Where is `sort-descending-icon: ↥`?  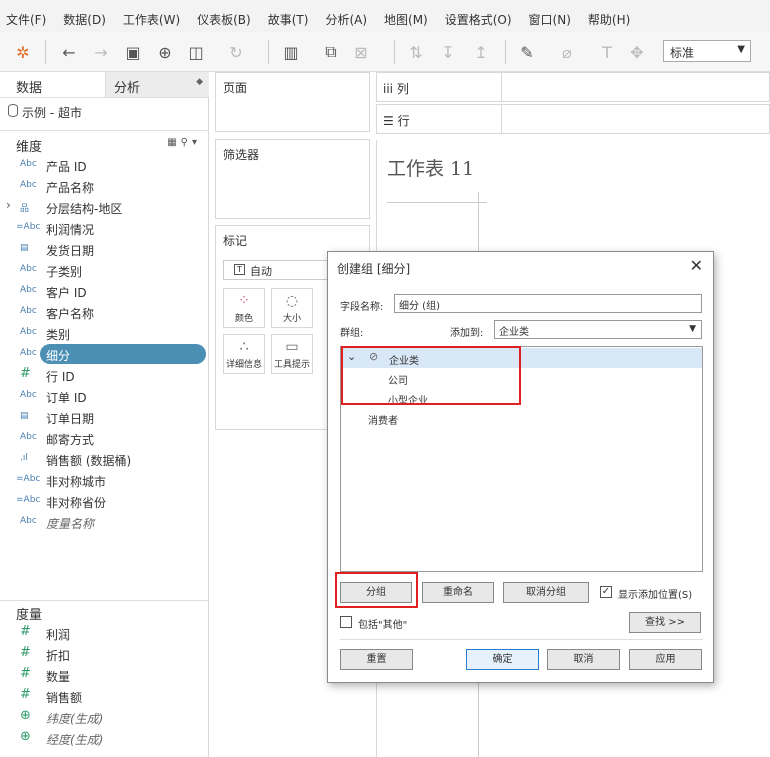 sort-descending-icon: ↥ is located at coordinates (481, 52).